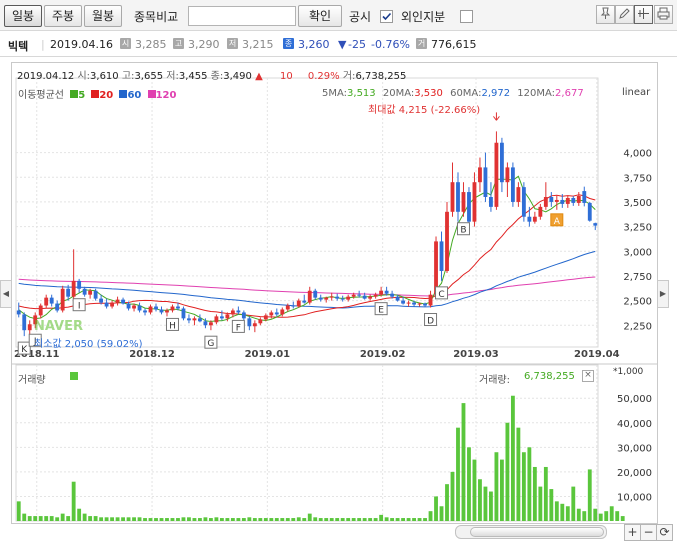 The image size is (677, 547). Describe the element at coordinates (634, 424) in the screenshot. I see `volume-tick-label: 40,000` at that location.